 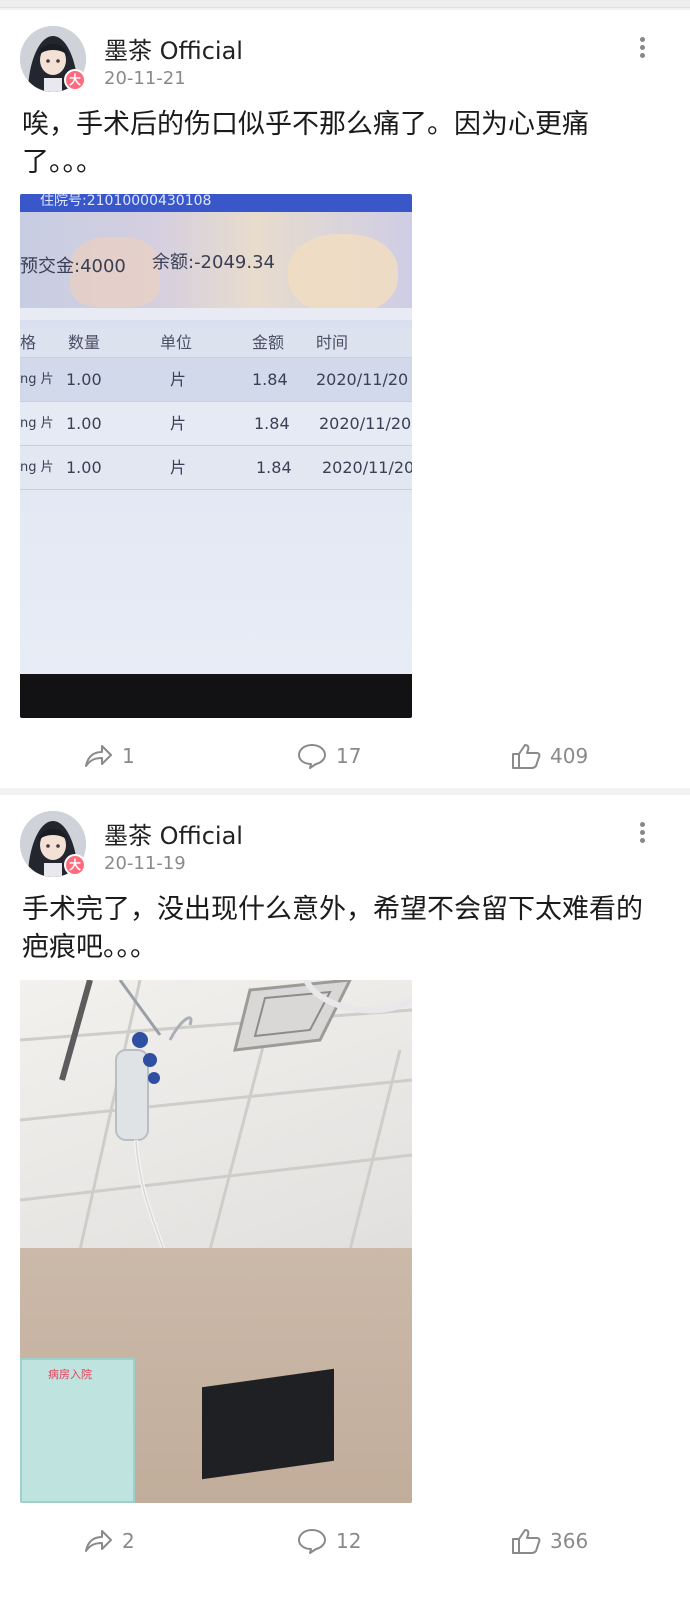 What do you see at coordinates (216, 343) in the screenshot?
I see `table-header: 格 数量 单位 金额 时间` at bounding box center [216, 343].